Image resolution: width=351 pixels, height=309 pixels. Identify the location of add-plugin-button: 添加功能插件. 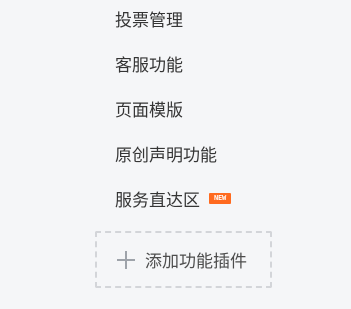
(183, 259).